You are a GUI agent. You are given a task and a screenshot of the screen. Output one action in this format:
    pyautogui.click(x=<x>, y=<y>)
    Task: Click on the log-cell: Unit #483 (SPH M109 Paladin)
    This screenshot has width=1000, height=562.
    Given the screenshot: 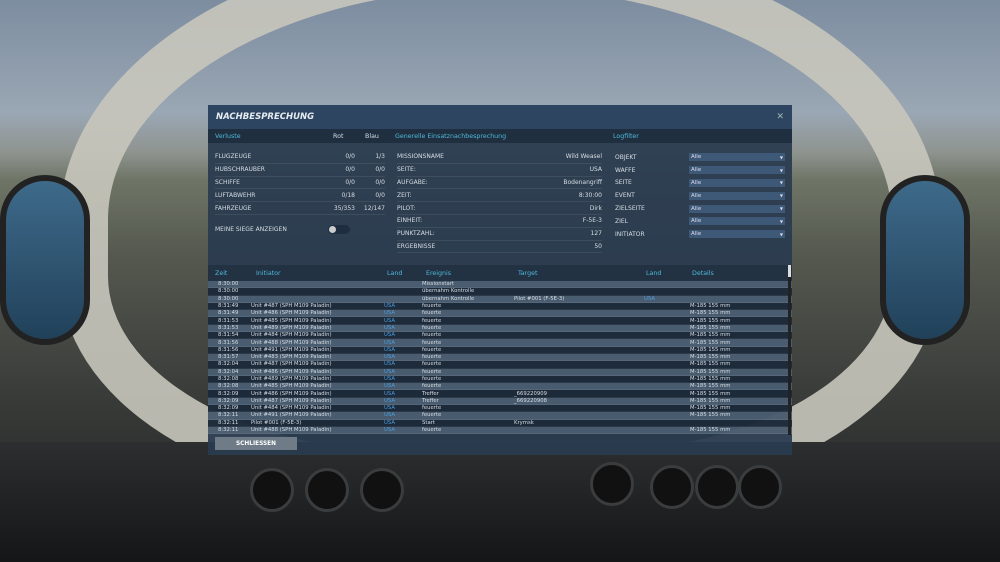 What is the action you would take?
    pyautogui.click(x=291, y=357)
    